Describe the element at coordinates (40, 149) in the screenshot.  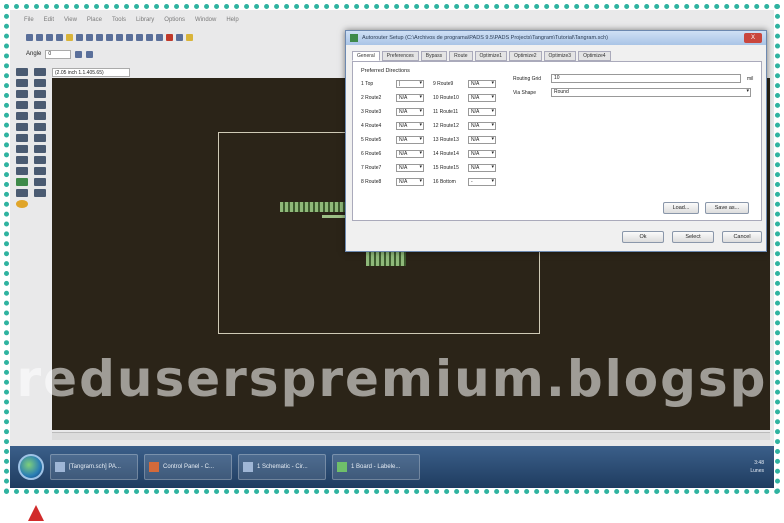
I see `text-tool-icon` at that location.